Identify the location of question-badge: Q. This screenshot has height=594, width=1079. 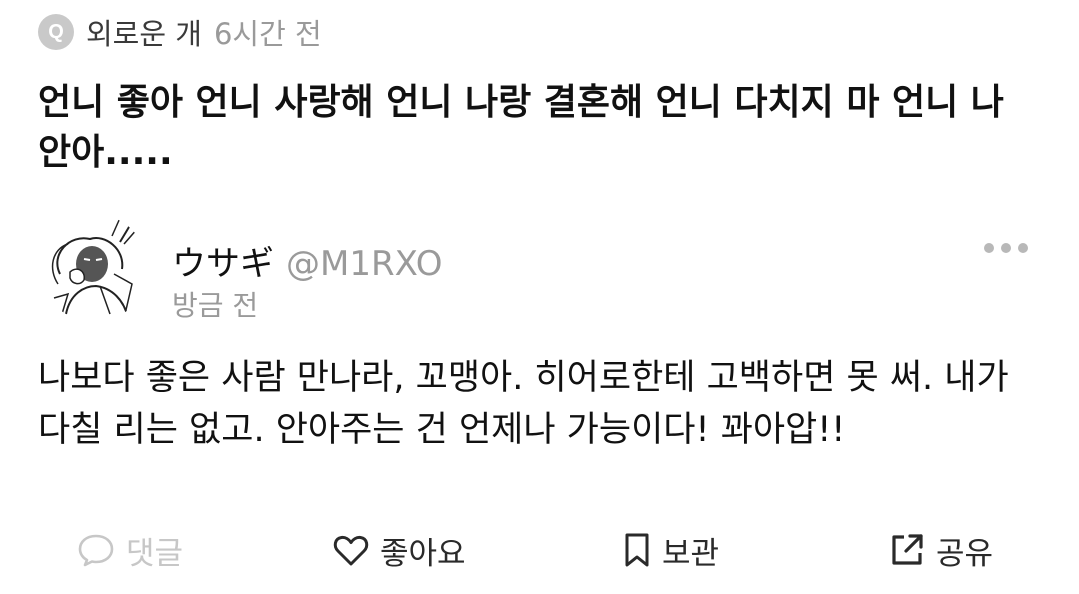
(56, 32).